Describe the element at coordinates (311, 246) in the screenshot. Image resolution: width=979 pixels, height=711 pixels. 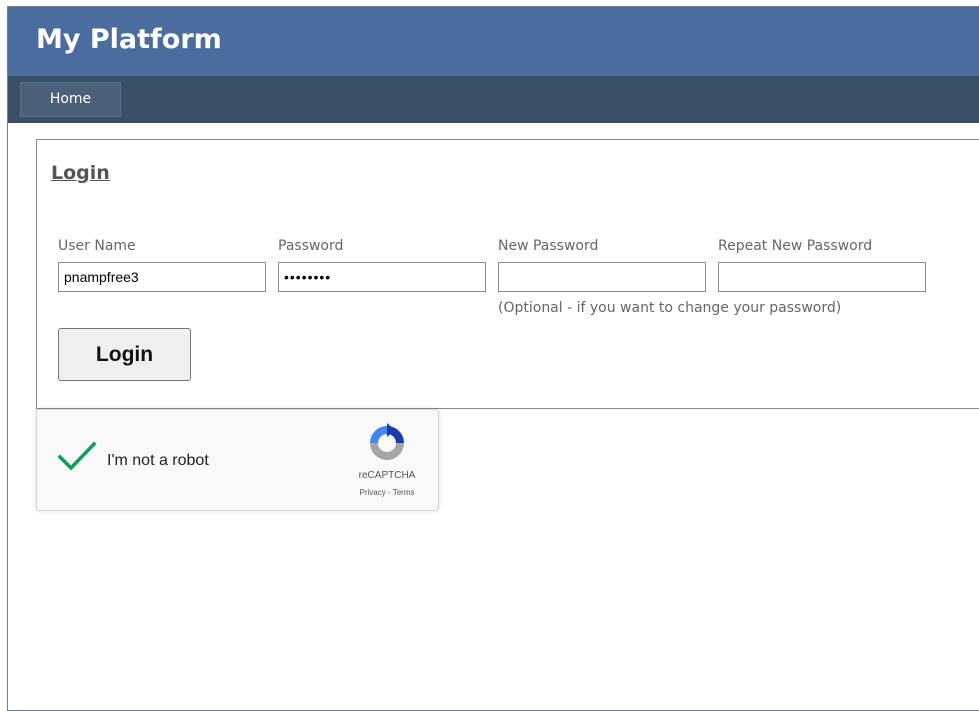
I see `password-label: Password` at that location.